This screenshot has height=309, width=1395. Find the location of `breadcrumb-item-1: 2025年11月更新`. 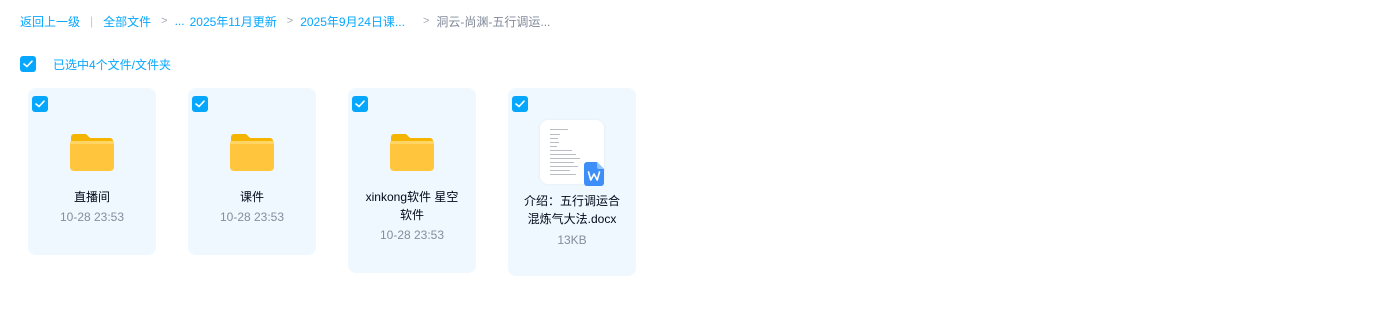

breadcrumb-item-1: 2025年11月更新 is located at coordinates (233, 21).